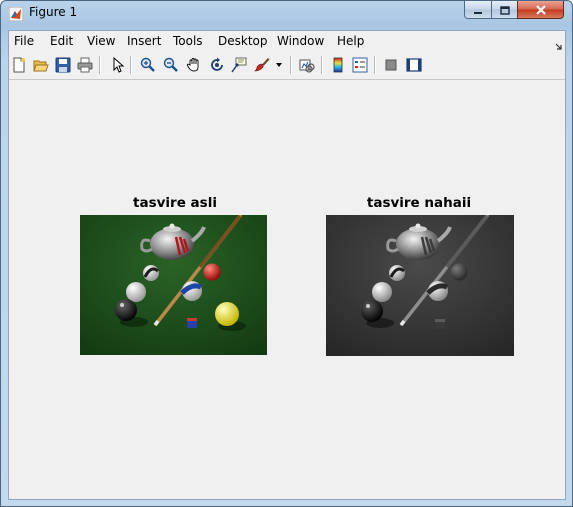 The image size is (573, 507). I want to click on result-image, so click(420, 285).